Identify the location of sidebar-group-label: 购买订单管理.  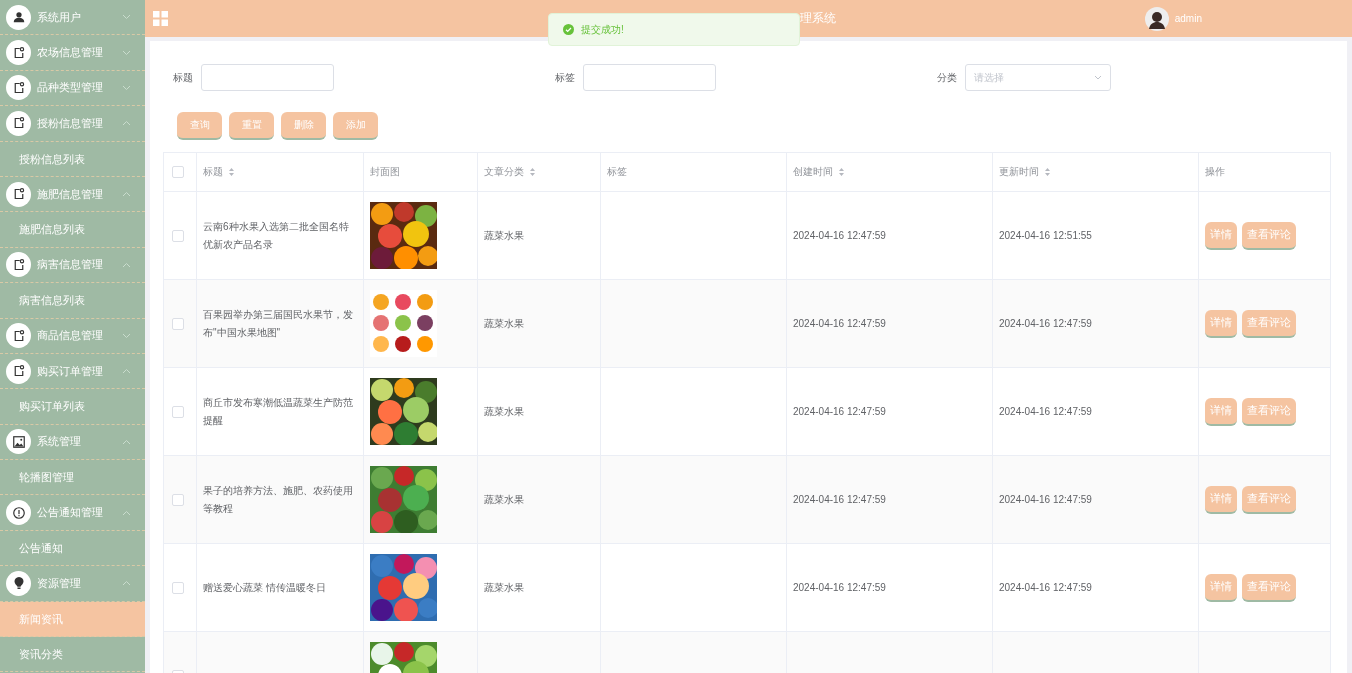
(70, 371).